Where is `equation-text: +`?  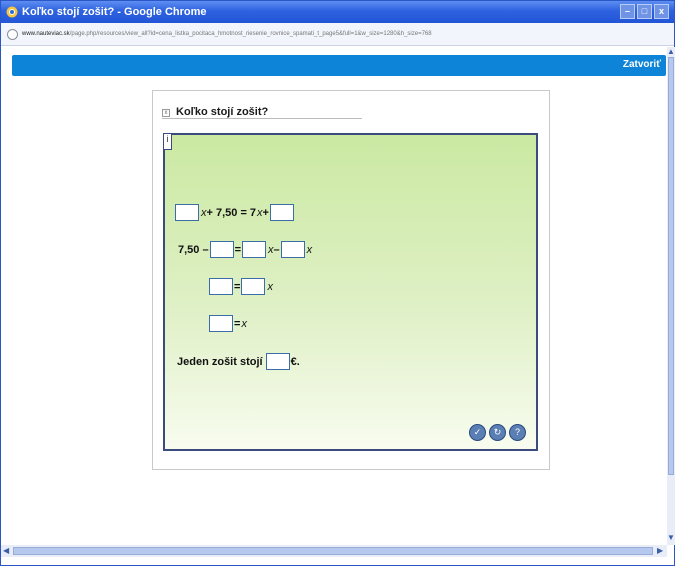 equation-text: + is located at coordinates (265, 212).